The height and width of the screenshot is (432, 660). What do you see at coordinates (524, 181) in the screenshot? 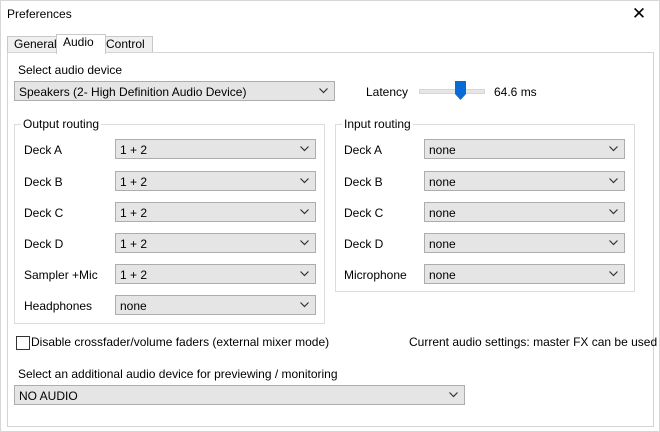
I see `input-select-deck-b: none` at bounding box center [524, 181].